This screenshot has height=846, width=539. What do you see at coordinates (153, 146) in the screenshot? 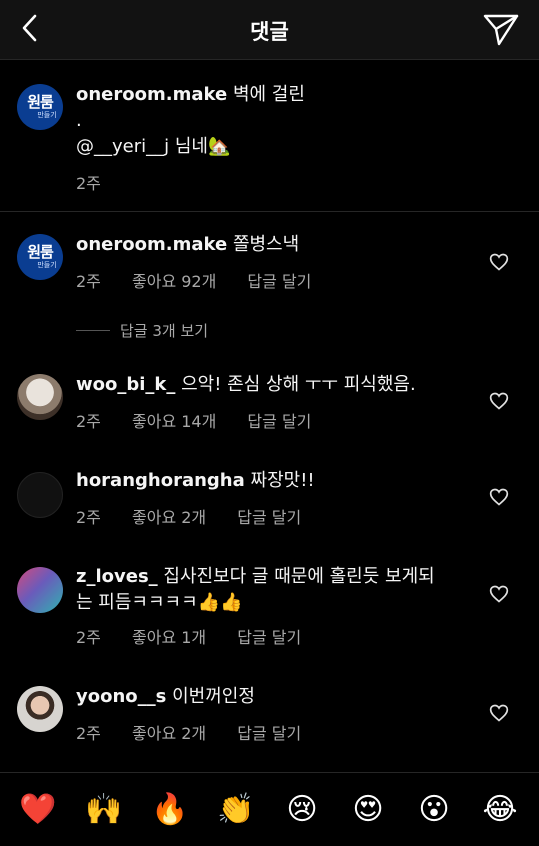
I see `caption-line-3: @__yeri__j 님네🏡` at bounding box center [153, 146].